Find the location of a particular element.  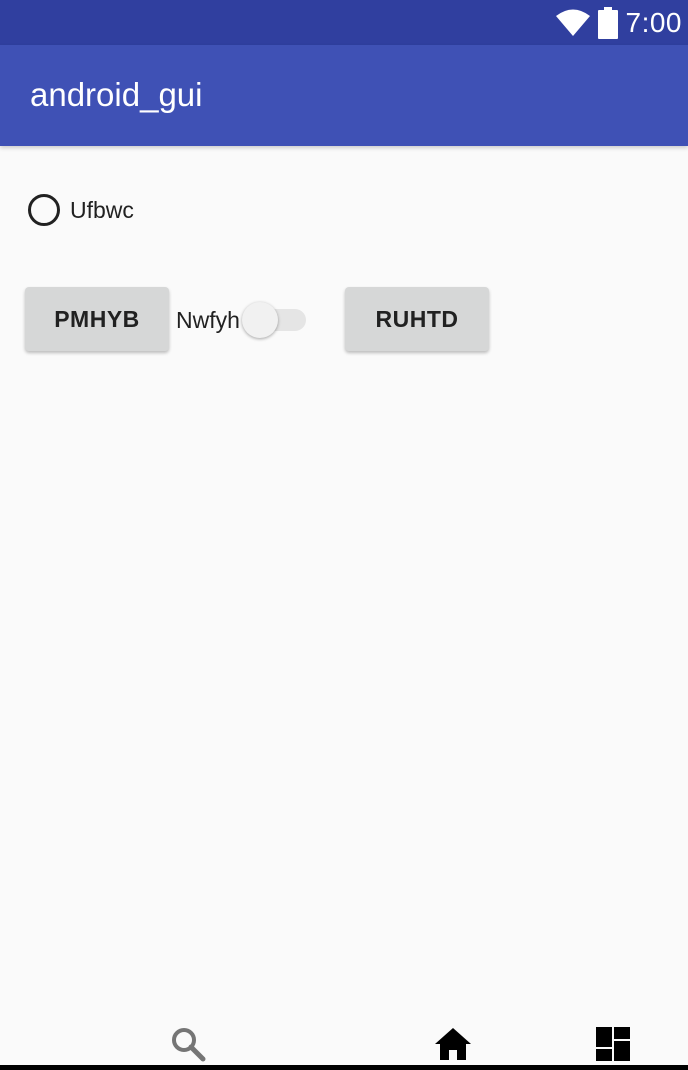

dashboard-icon is located at coordinates (613, 1046).